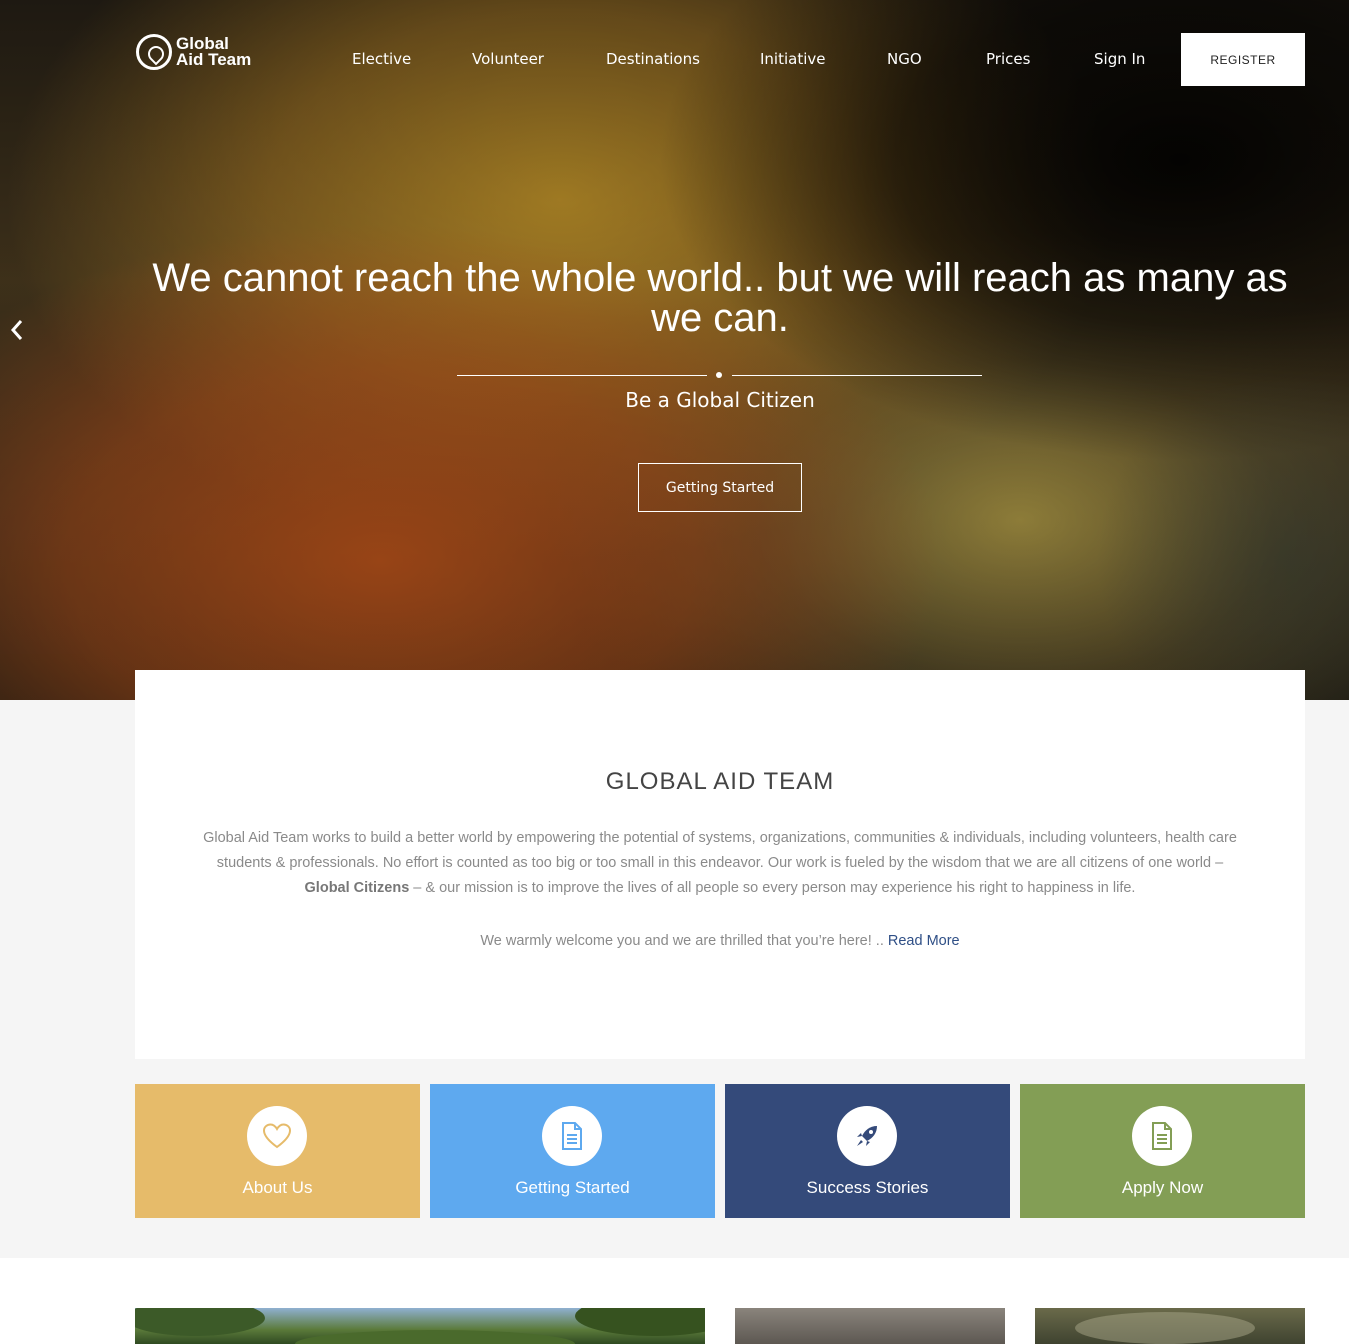 The height and width of the screenshot is (1344, 1349). What do you see at coordinates (582, 375) in the screenshot?
I see `hero-divider-left` at bounding box center [582, 375].